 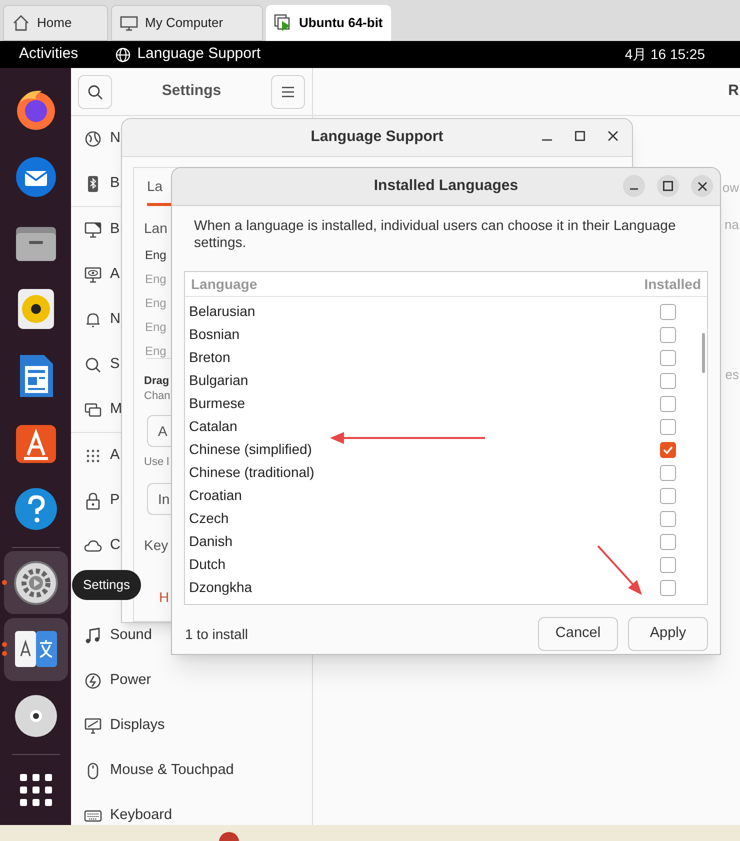 I want to click on screen-eye-icon, so click(x=93, y=275).